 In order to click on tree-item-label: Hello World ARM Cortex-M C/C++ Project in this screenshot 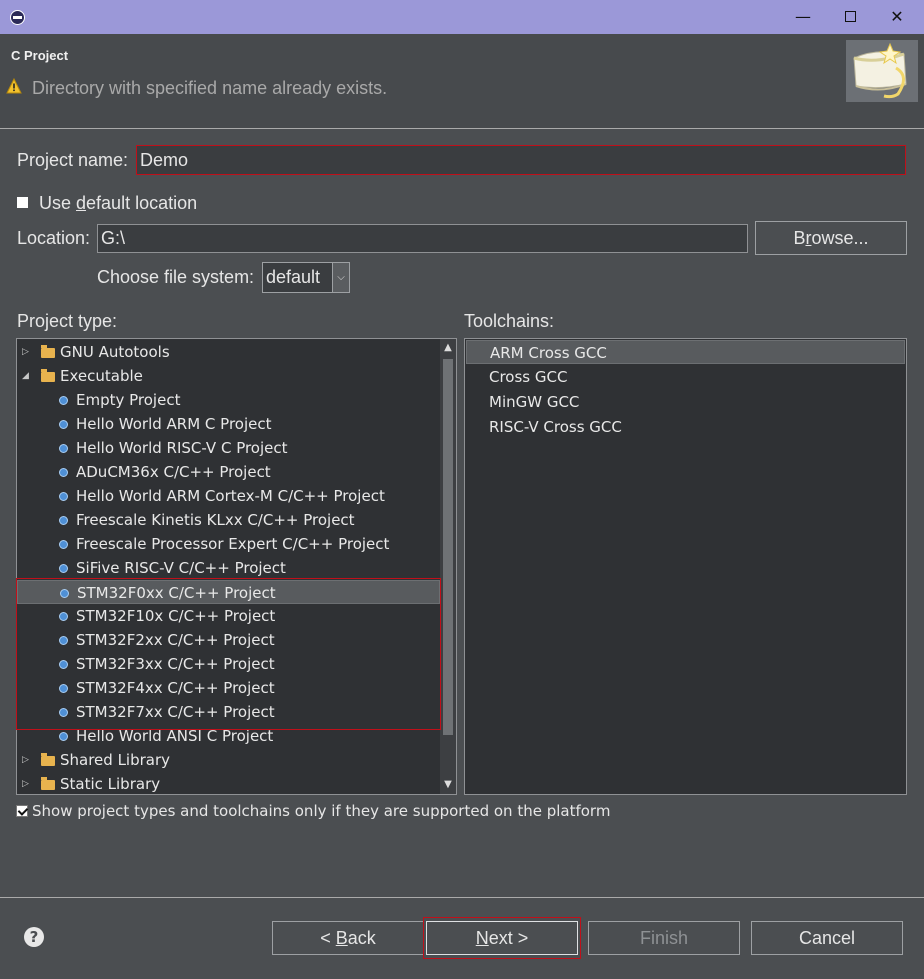, I will do `click(230, 496)`.